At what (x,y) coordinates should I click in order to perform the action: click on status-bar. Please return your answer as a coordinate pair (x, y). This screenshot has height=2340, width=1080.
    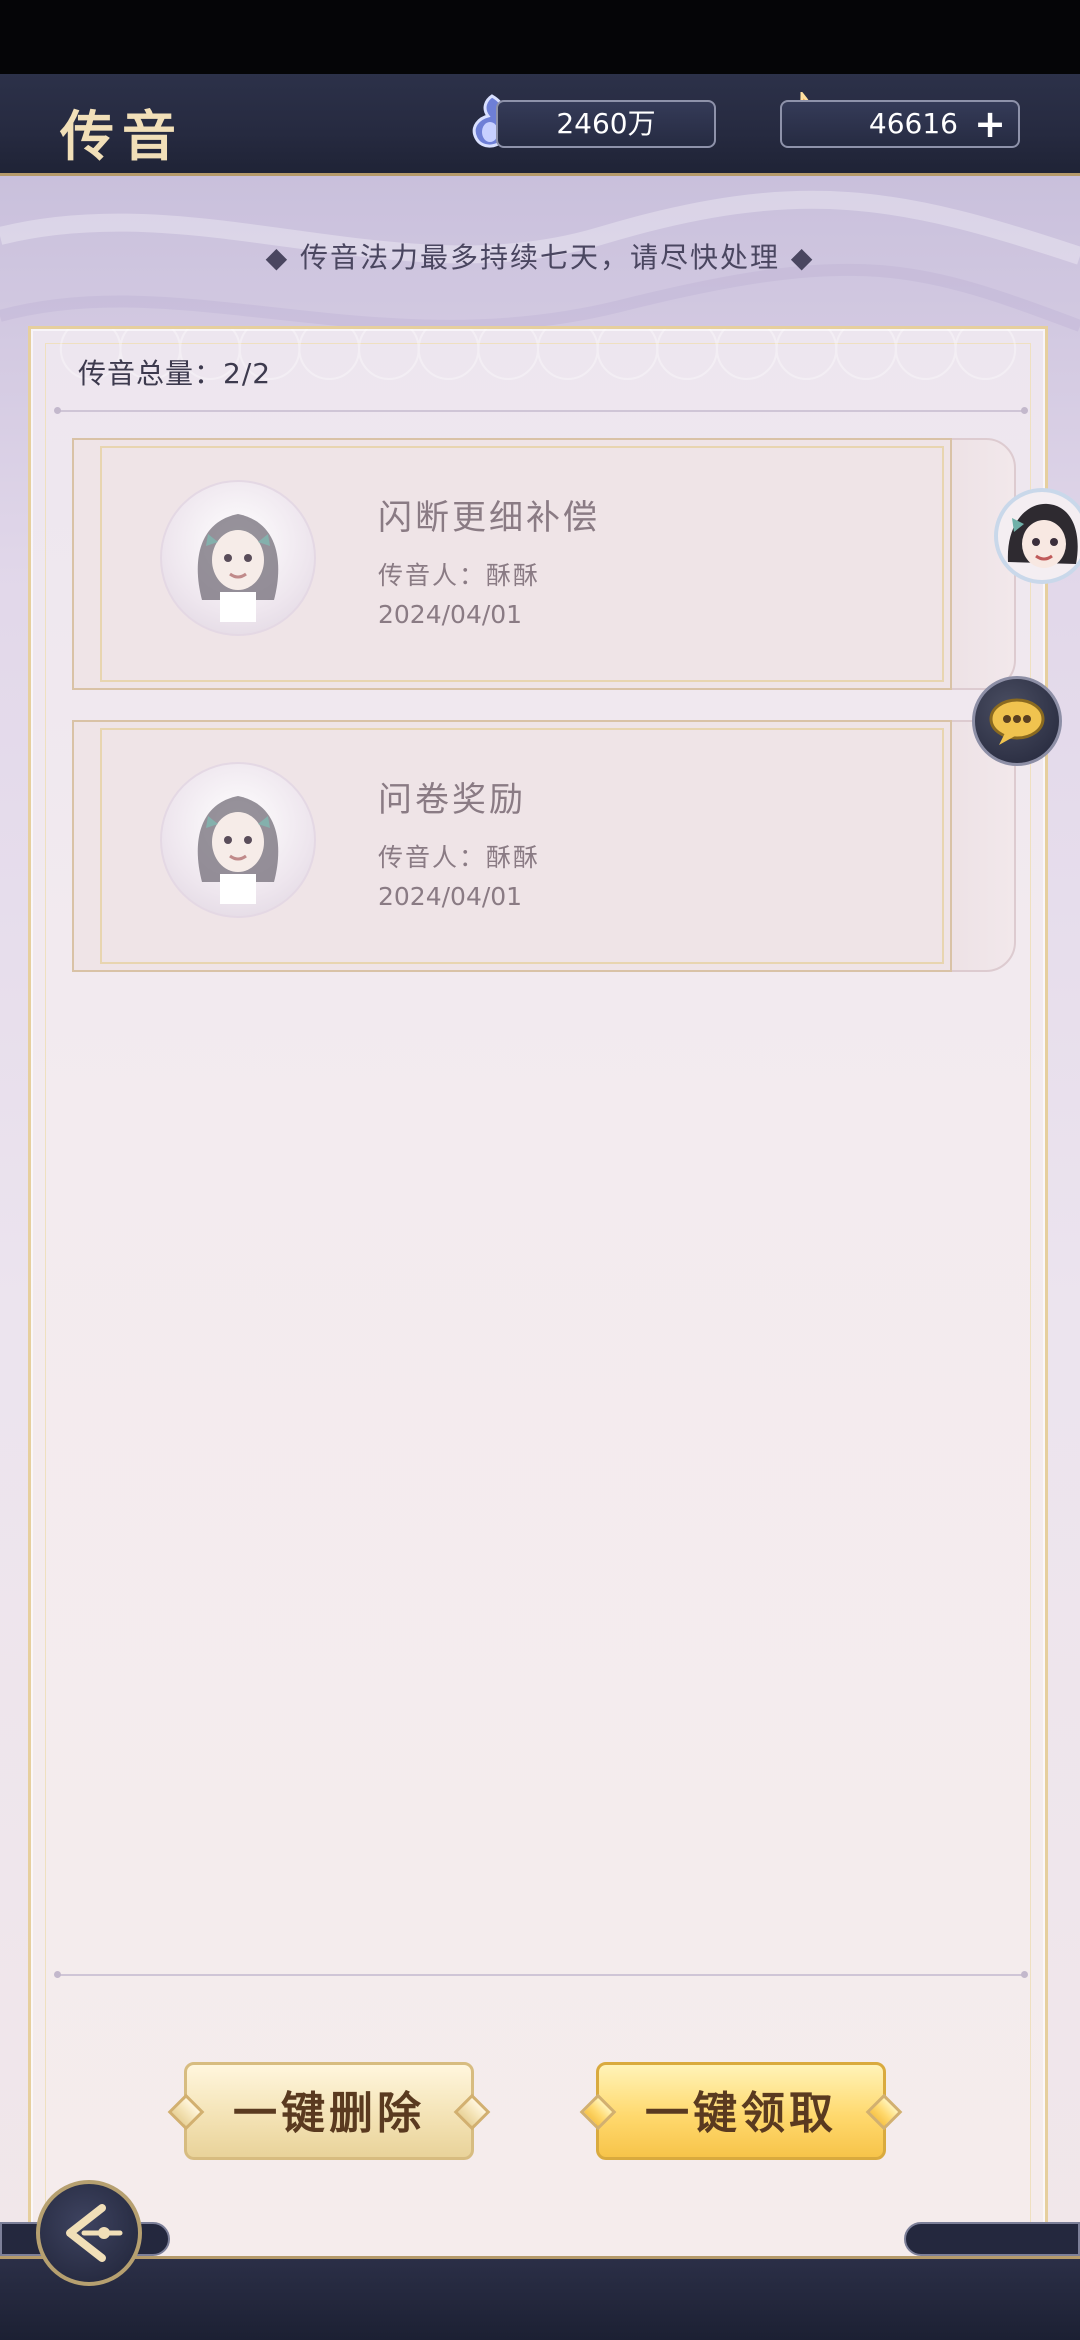
    Looking at the image, I should click on (540, 37).